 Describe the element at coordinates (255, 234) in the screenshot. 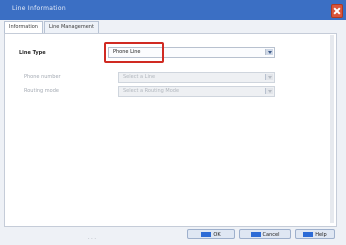

I see `cancel-icon` at that location.